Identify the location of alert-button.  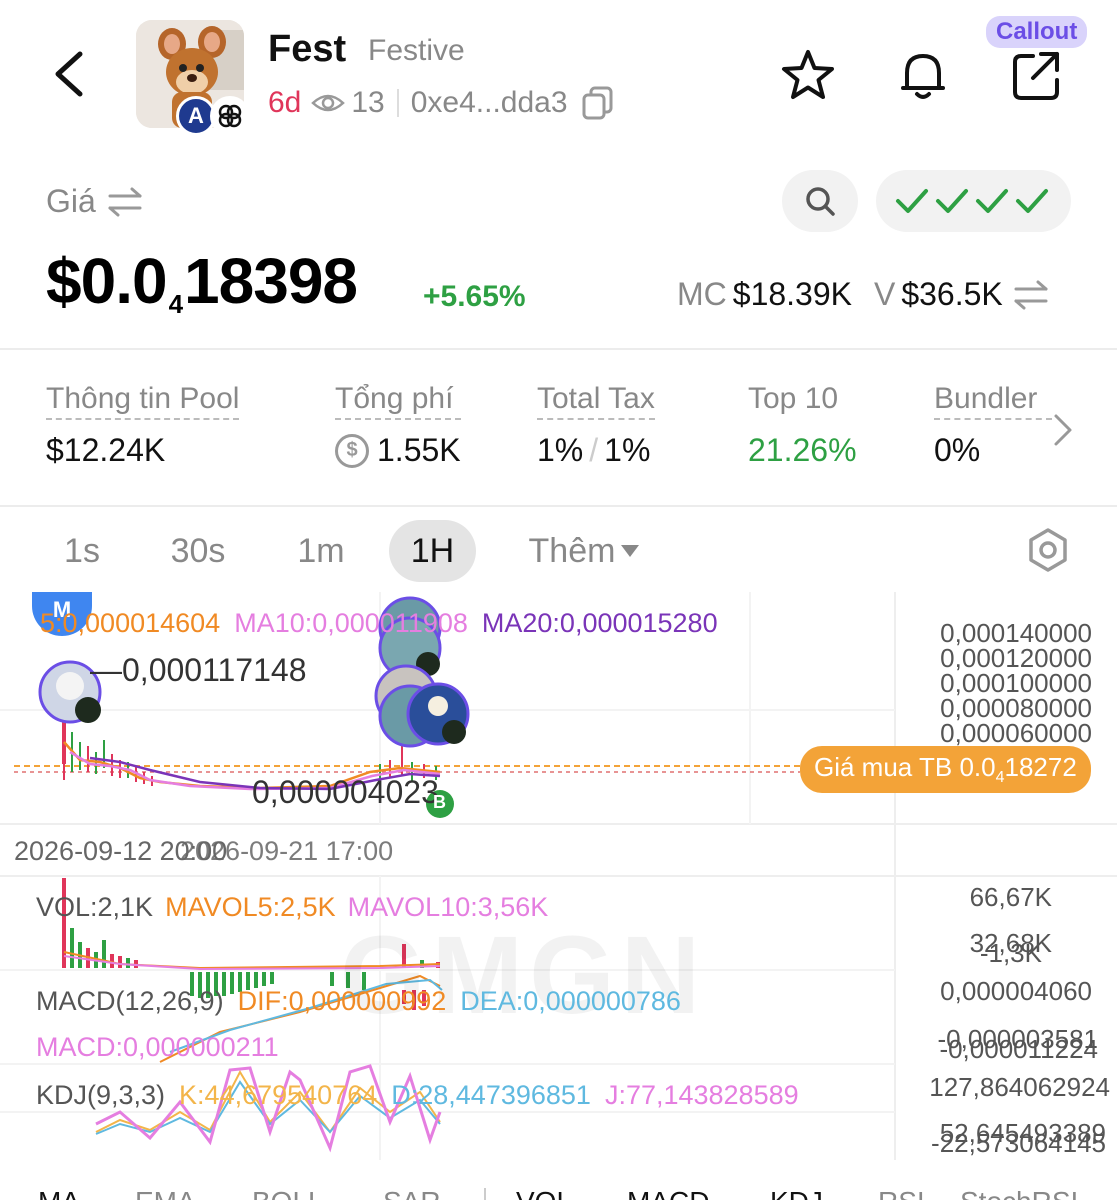
(923, 76).